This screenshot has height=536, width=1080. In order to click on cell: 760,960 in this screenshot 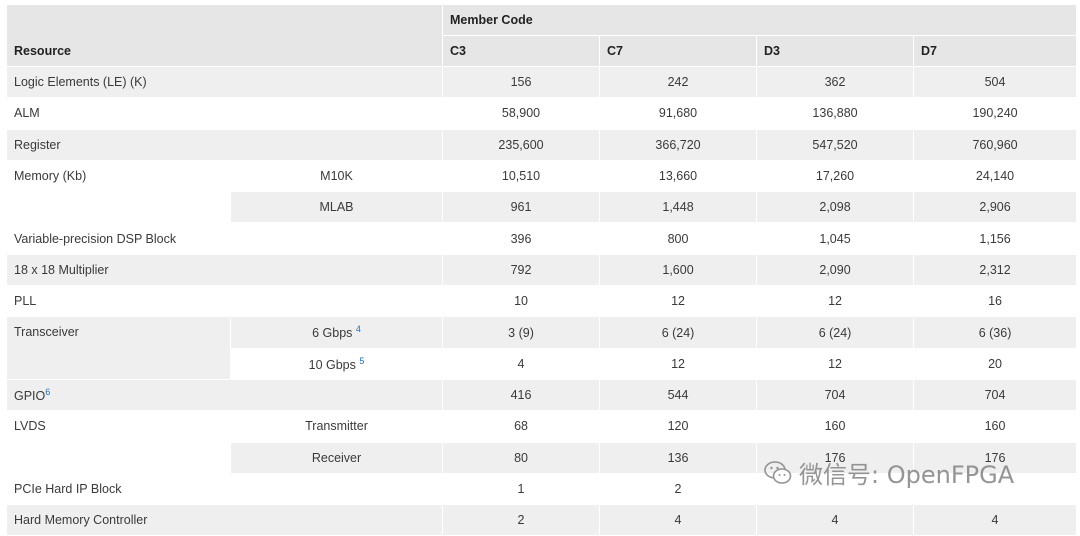, I will do `click(995, 144)`.